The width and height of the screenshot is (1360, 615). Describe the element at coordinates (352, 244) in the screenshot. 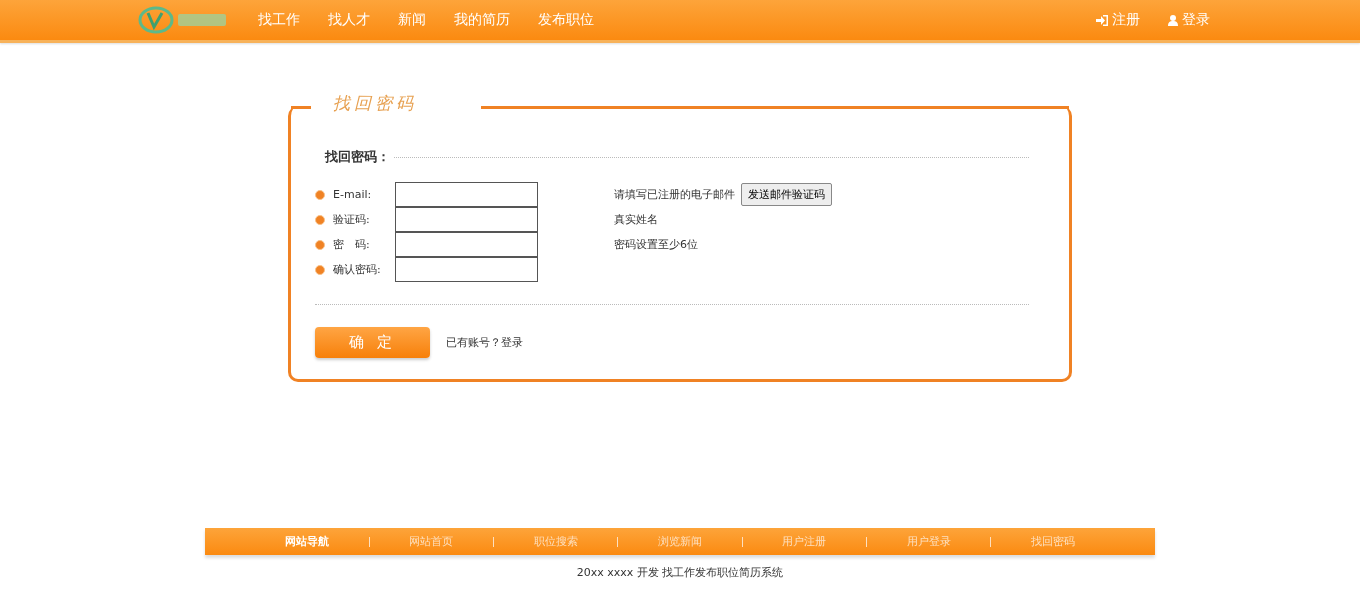

I see `field-label: 密 码:` at that location.